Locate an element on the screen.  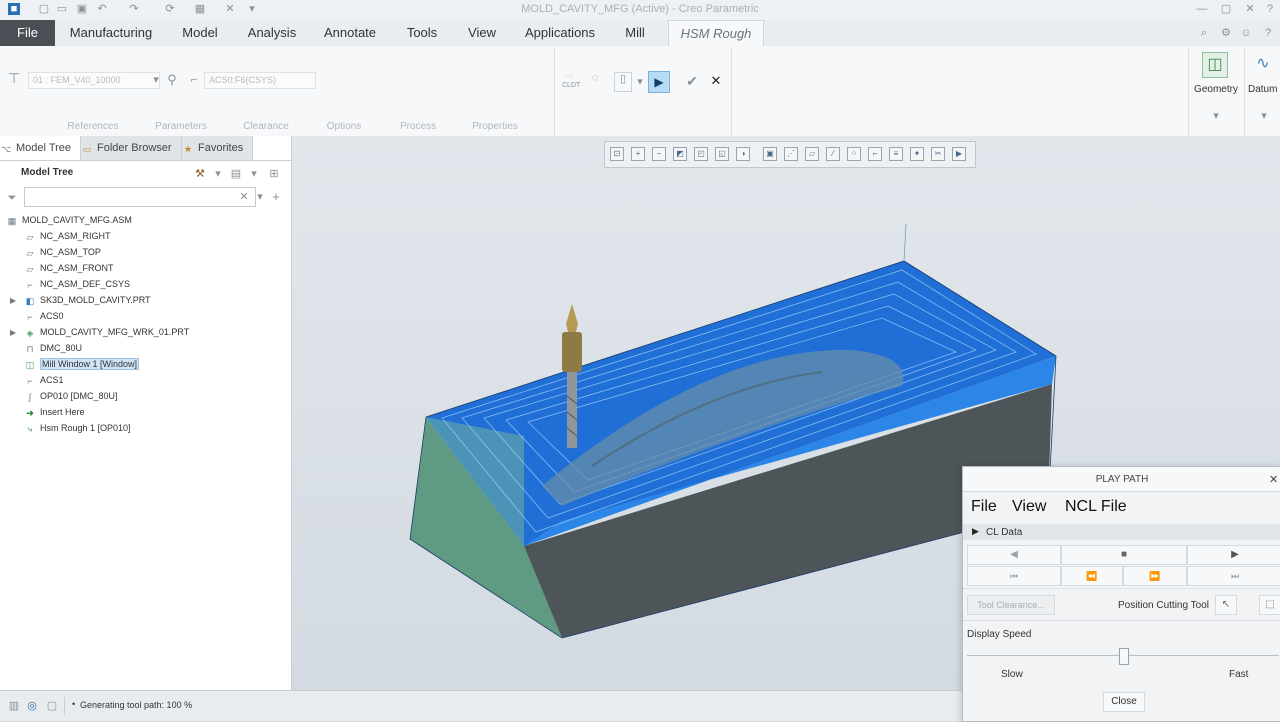
position-tool-cursor-icon: ↖ is located at coordinates (1226, 605).